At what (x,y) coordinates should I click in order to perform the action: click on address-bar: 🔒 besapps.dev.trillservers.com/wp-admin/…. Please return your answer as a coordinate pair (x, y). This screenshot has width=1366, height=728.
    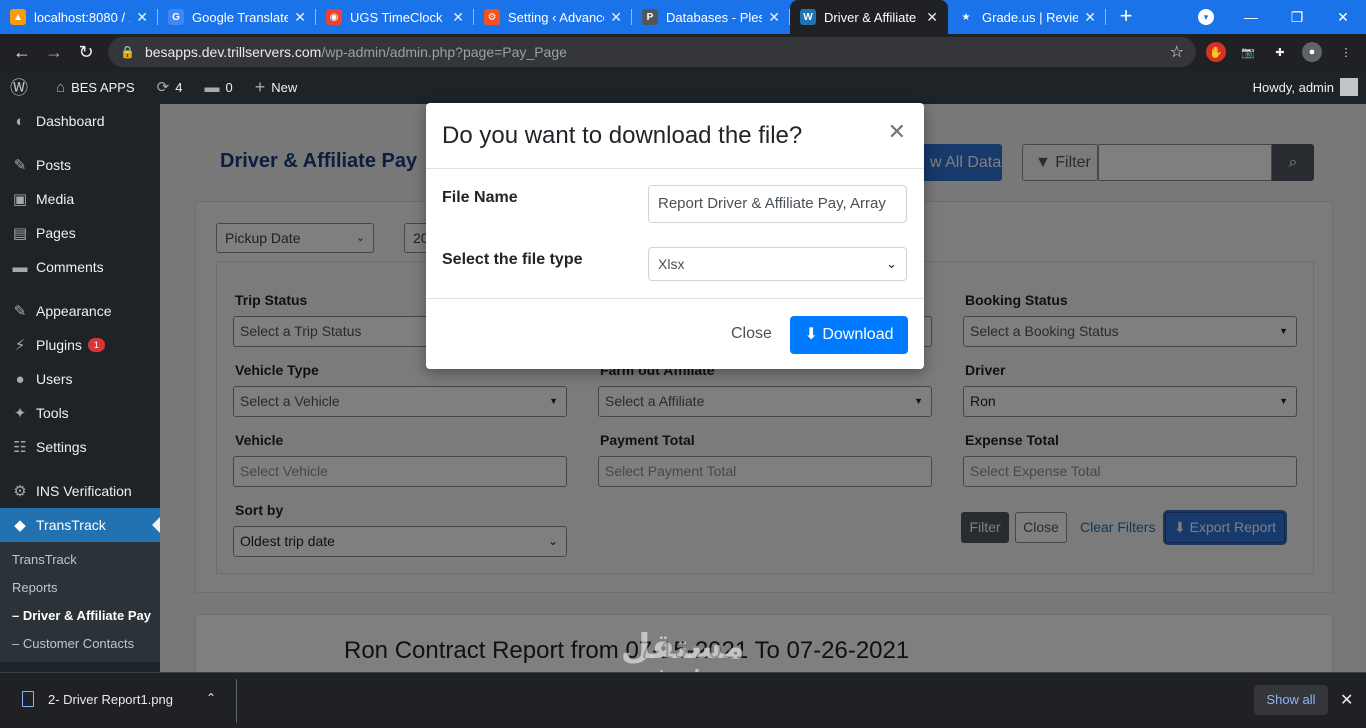
    Looking at the image, I should click on (652, 52).